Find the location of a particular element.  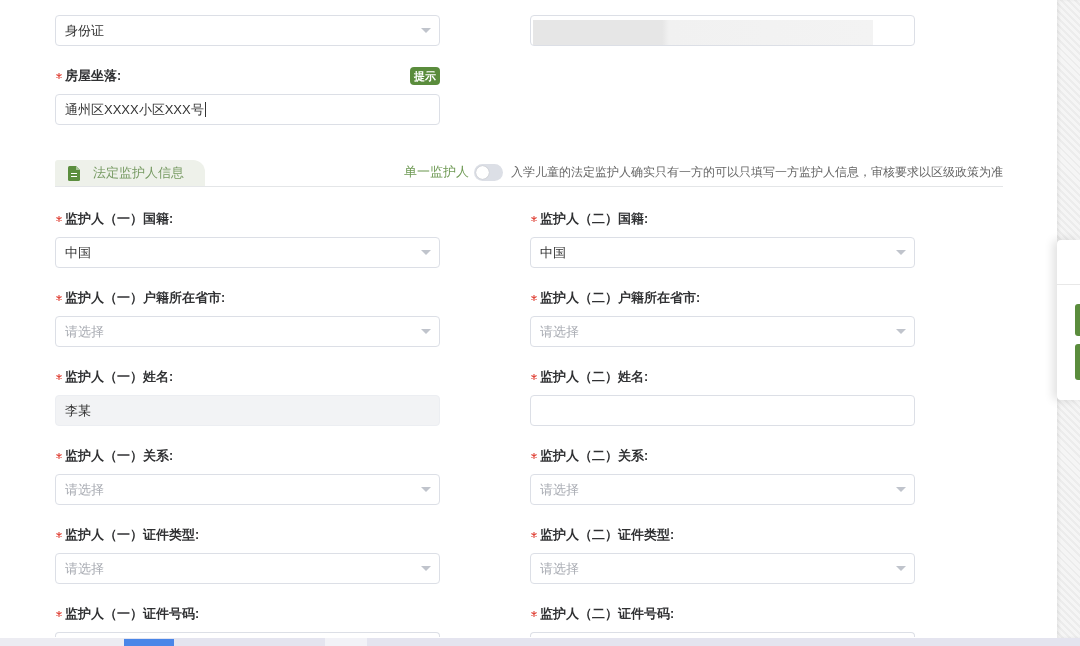

select-field: 身份证 is located at coordinates (247, 30).